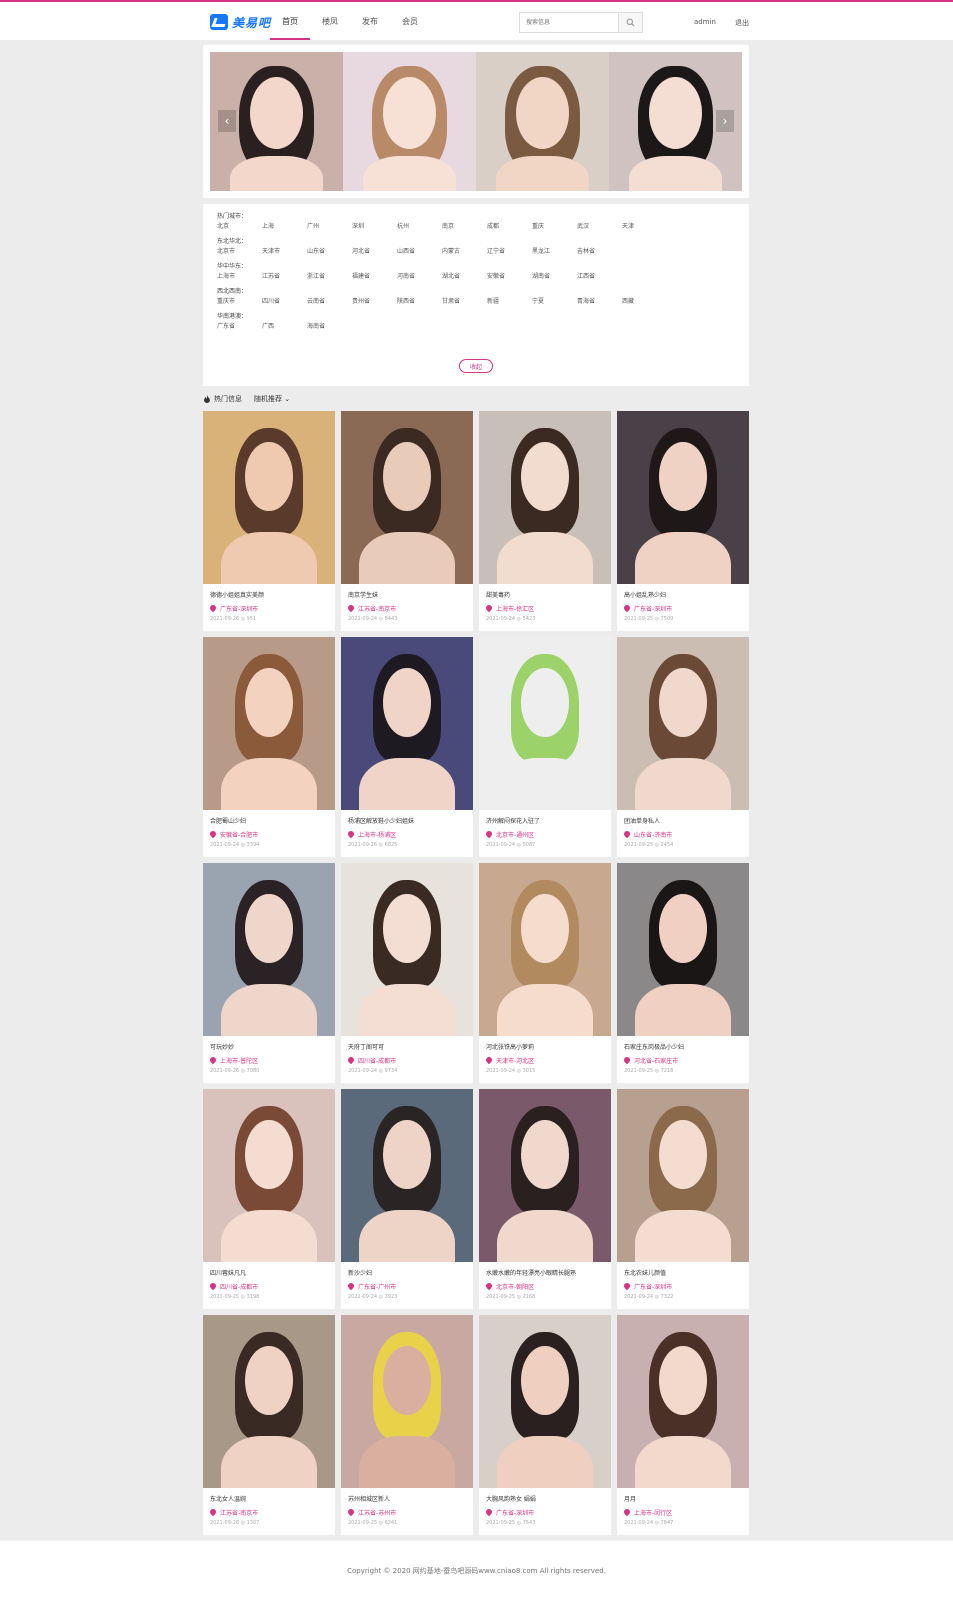 This screenshot has height=1600, width=953. Describe the element at coordinates (554, 276) in the screenshot. I see `city-link: 湖南省` at that location.